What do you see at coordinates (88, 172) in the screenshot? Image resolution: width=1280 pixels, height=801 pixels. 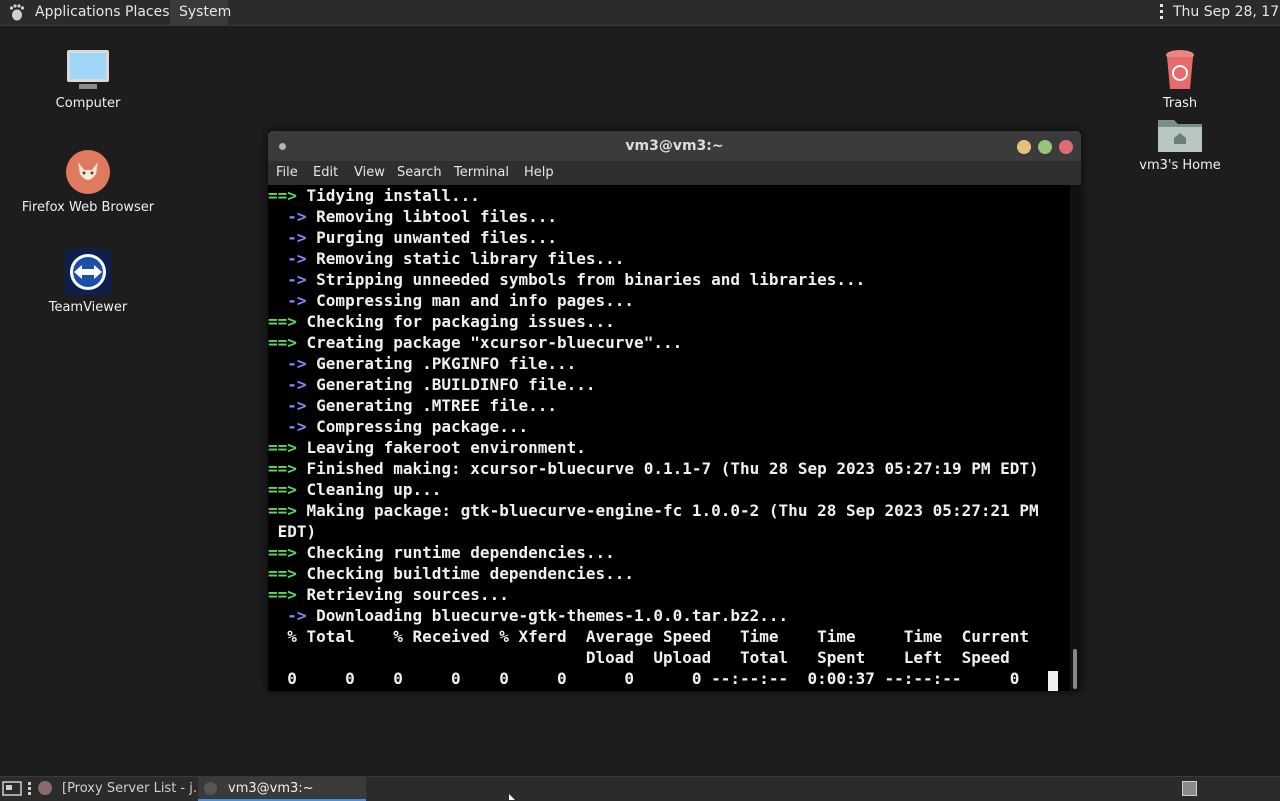 I see `firefox-icon` at bounding box center [88, 172].